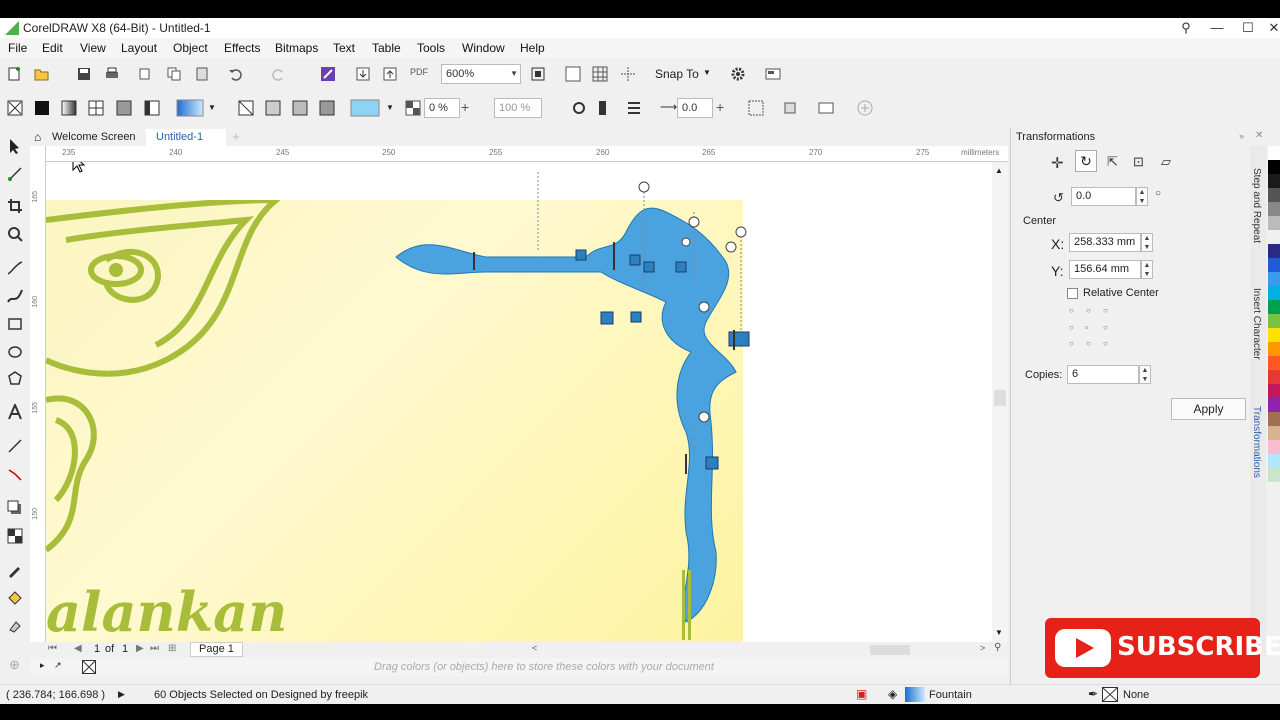  Describe the element at coordinates (442, 108) in the screenshot. I see `transparency-input: 0 %` at that location.